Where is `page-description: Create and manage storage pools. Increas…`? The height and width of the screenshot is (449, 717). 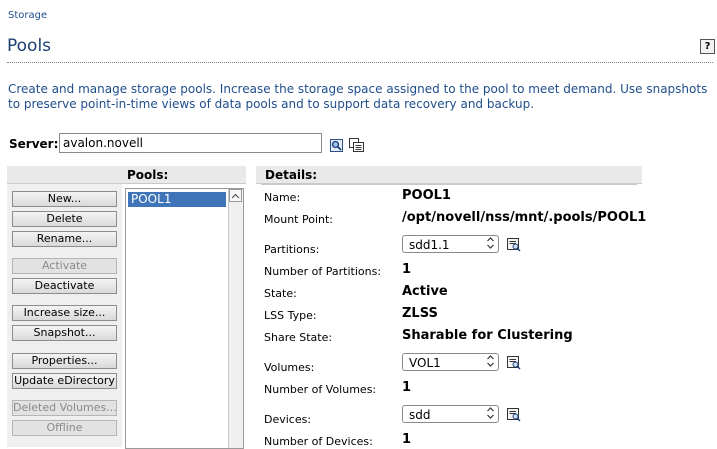
page-description: Create and manage storage pools. Increas… is located at coordinates (358, 96).